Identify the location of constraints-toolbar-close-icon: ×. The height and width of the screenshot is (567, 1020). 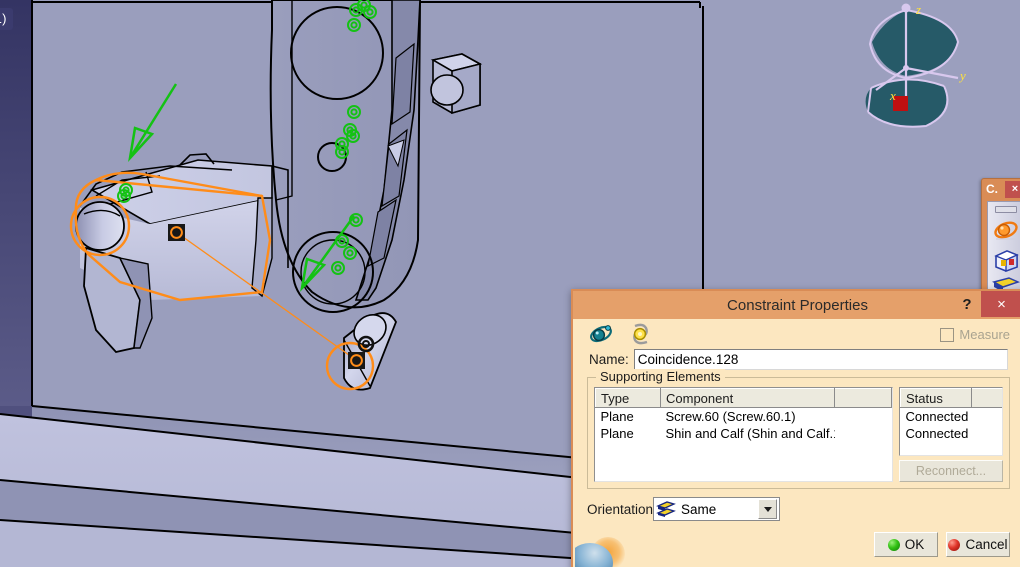
(1012, 189).